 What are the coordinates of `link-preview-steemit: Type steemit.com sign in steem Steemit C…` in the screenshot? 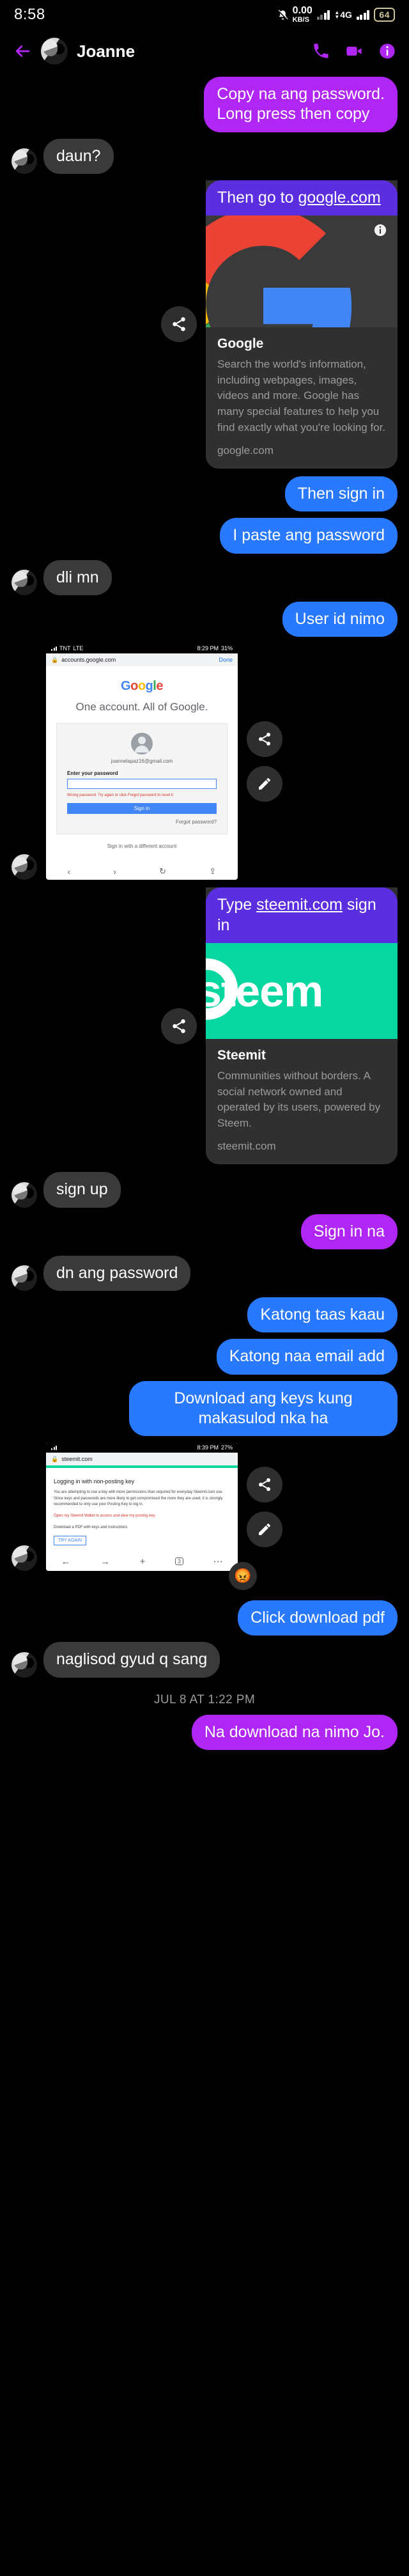 It's located at (204, 1026).